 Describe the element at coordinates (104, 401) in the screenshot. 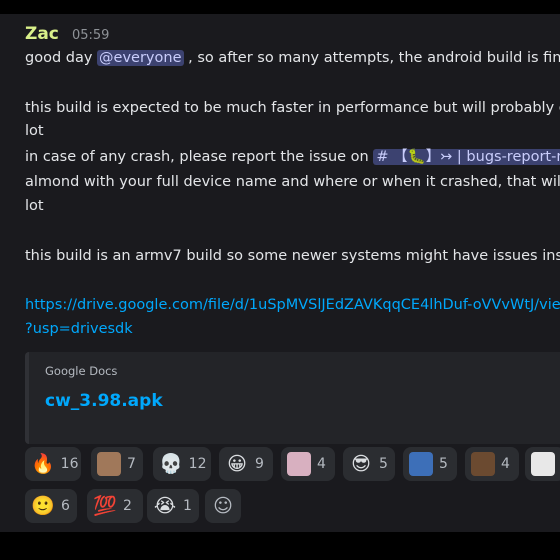

I see `embed-title: cw_3.98.apk` at that location.